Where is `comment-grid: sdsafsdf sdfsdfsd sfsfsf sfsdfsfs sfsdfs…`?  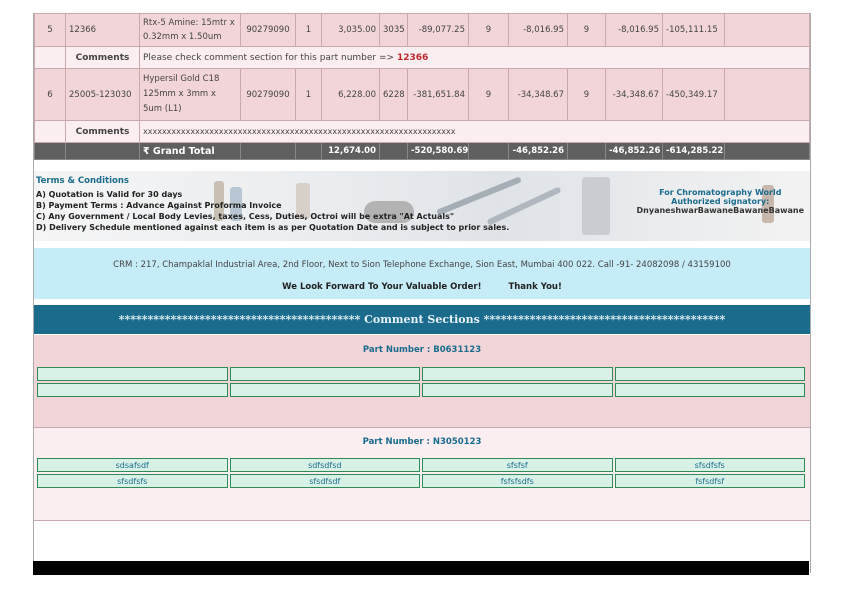
comment-grid: sdsafsdf sdfsdfsd sfsfsf sfsdfsfs sfsdfs… is located at coordinates (421, 473).